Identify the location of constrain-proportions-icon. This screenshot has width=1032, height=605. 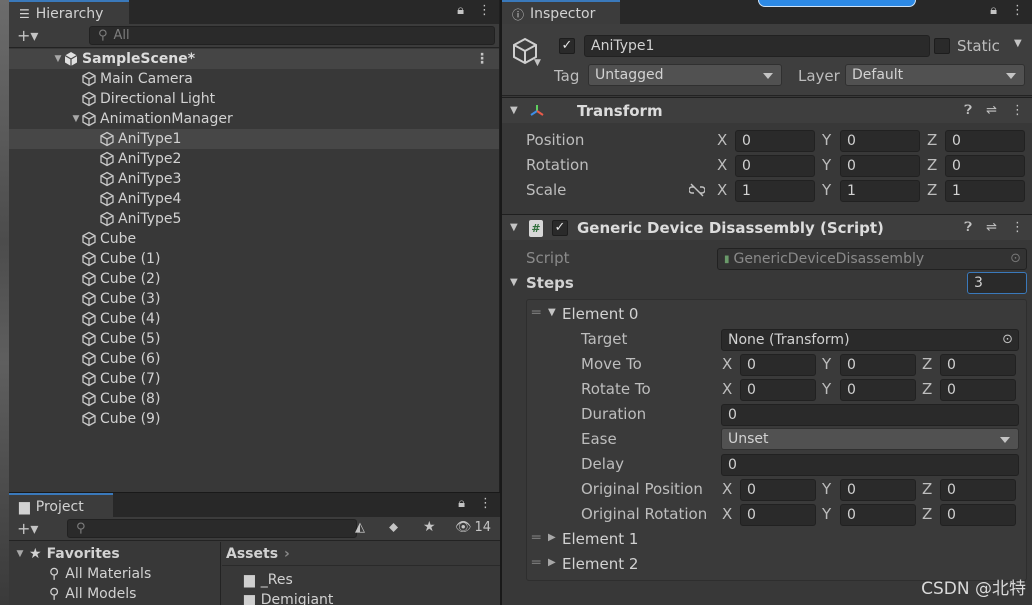
(697, 190).